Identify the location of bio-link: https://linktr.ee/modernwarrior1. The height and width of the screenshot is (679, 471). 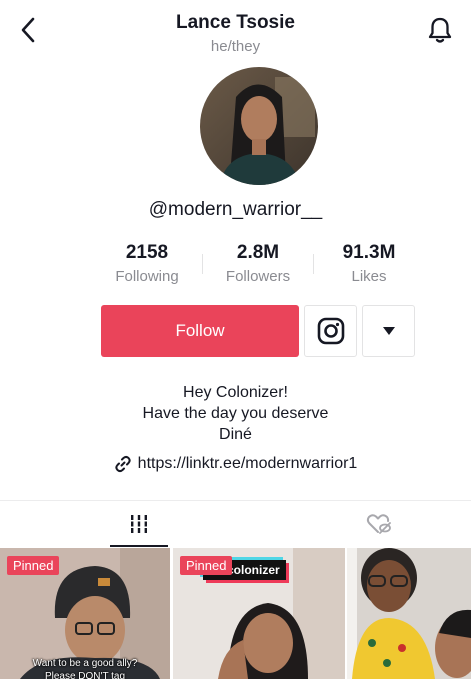
(235, 464).